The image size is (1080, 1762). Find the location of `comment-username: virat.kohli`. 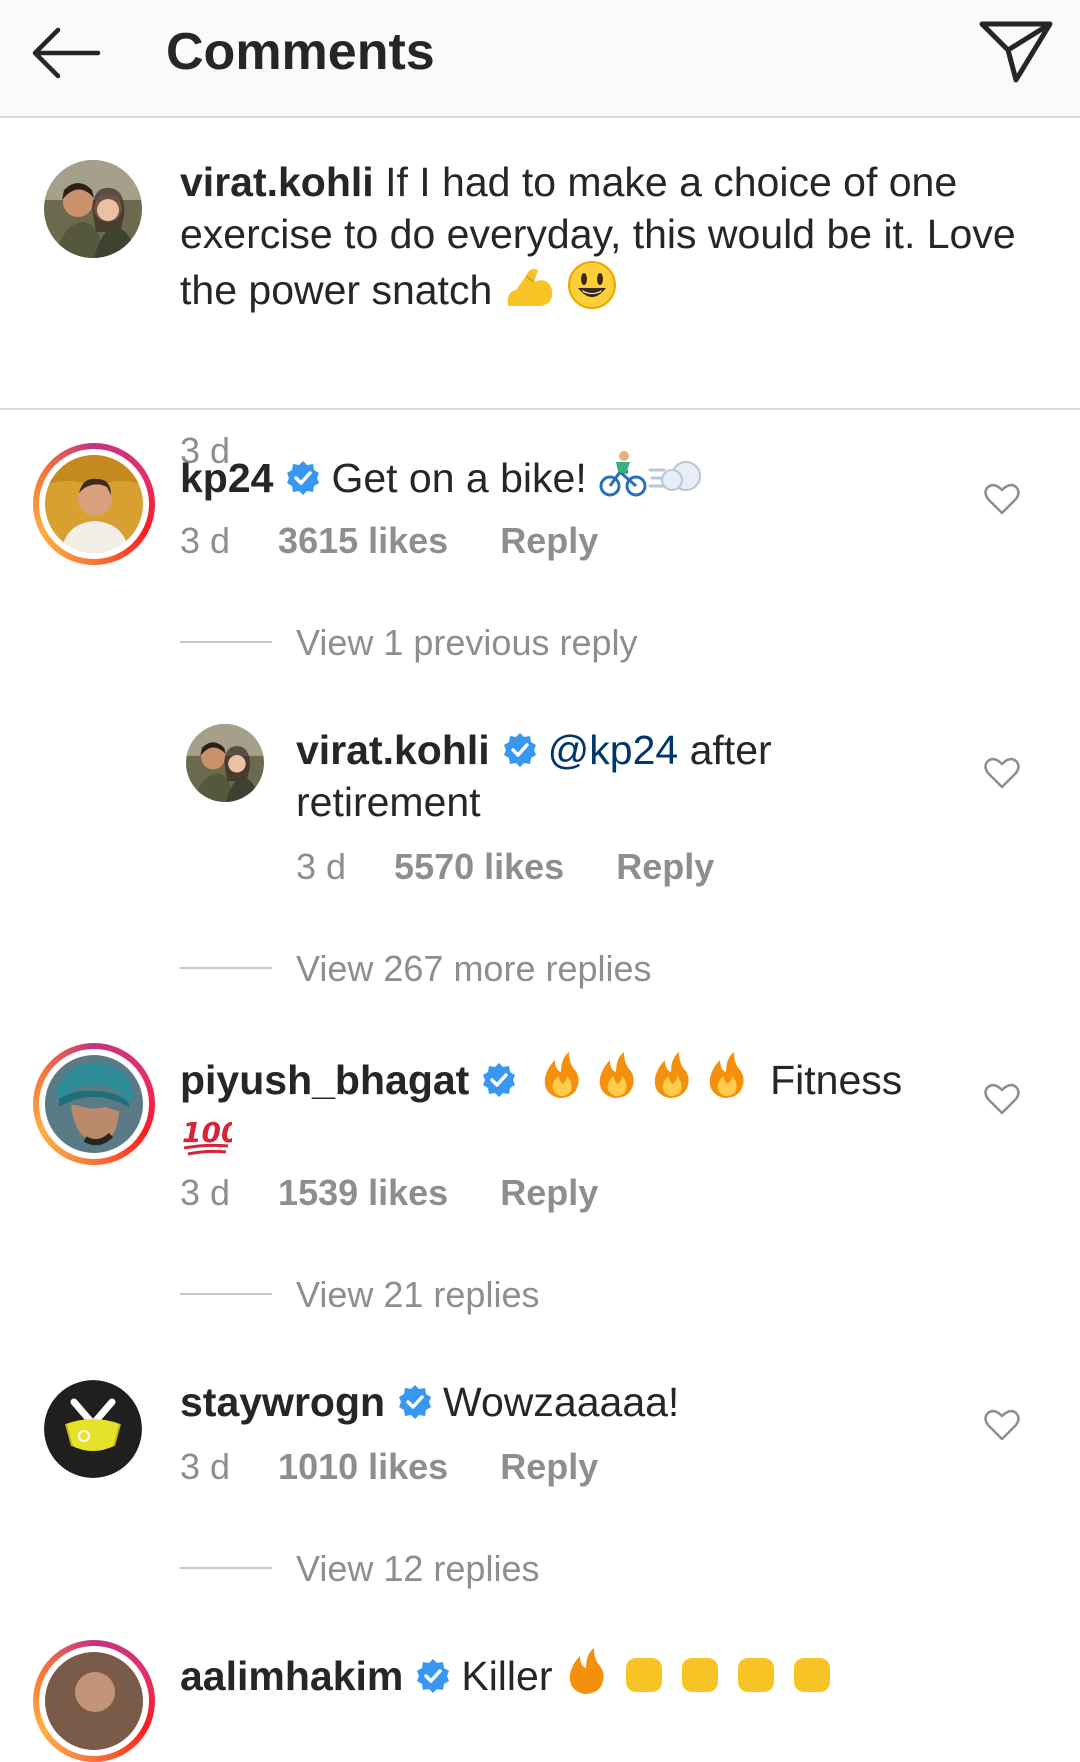

comment-username: virat.kohli is located at coordinates (393, 750).